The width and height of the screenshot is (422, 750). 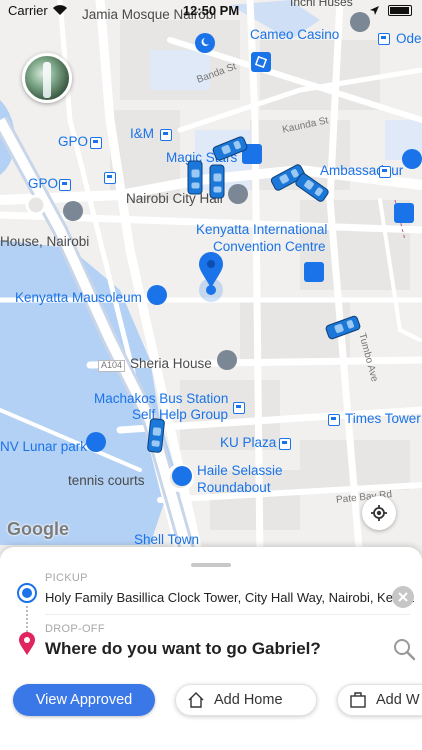 I want to click on poi-label-lunar: NV Lunar park, so click(x=43, y=447).